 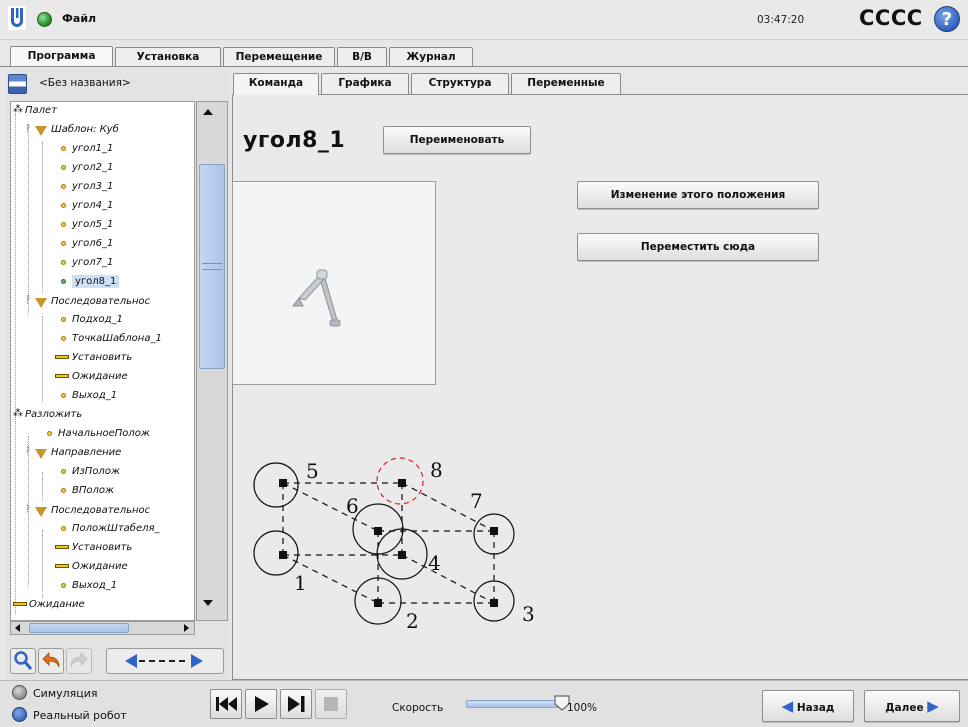 What do you see at coordinates (116, 528) in the screenshot?
I see `tree-node-waypoint: ПоложШтабеля_` at bounding box center [116, 528].